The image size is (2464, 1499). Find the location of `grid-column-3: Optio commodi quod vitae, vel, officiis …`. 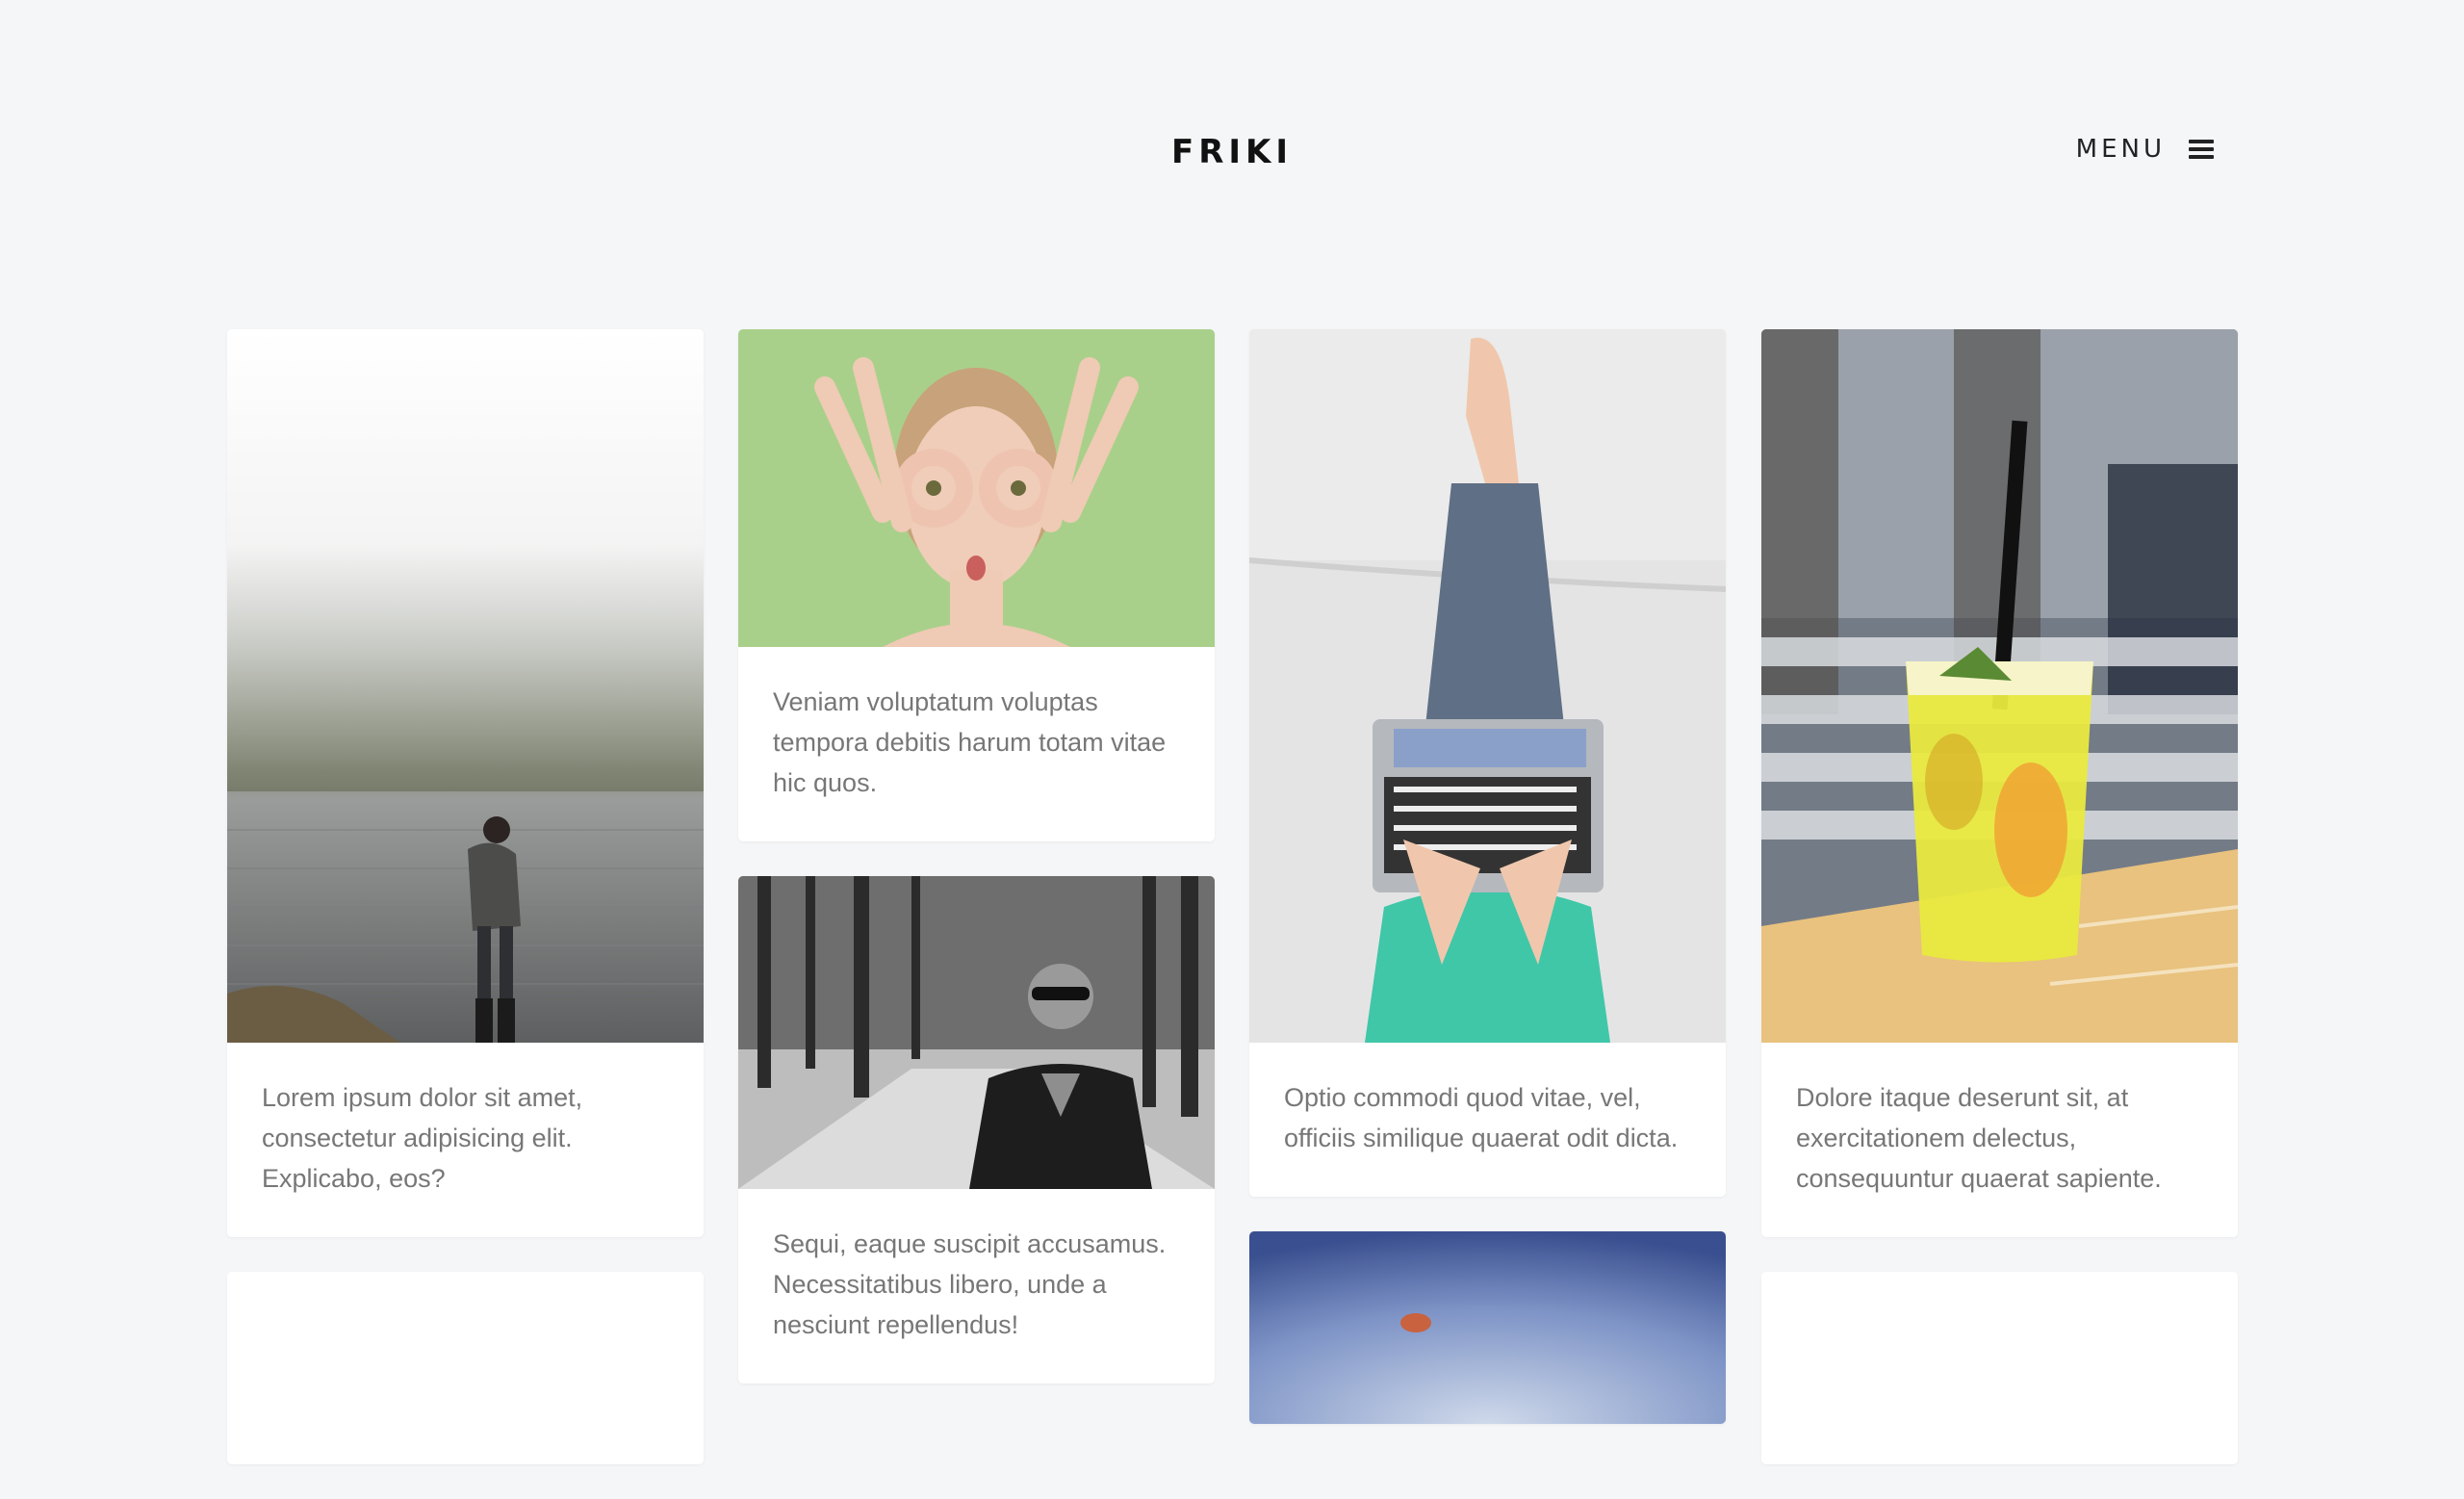

grid-column-3: Optio commodi quod vitae, vel, officiis … is located at coordinates (1487, 894).